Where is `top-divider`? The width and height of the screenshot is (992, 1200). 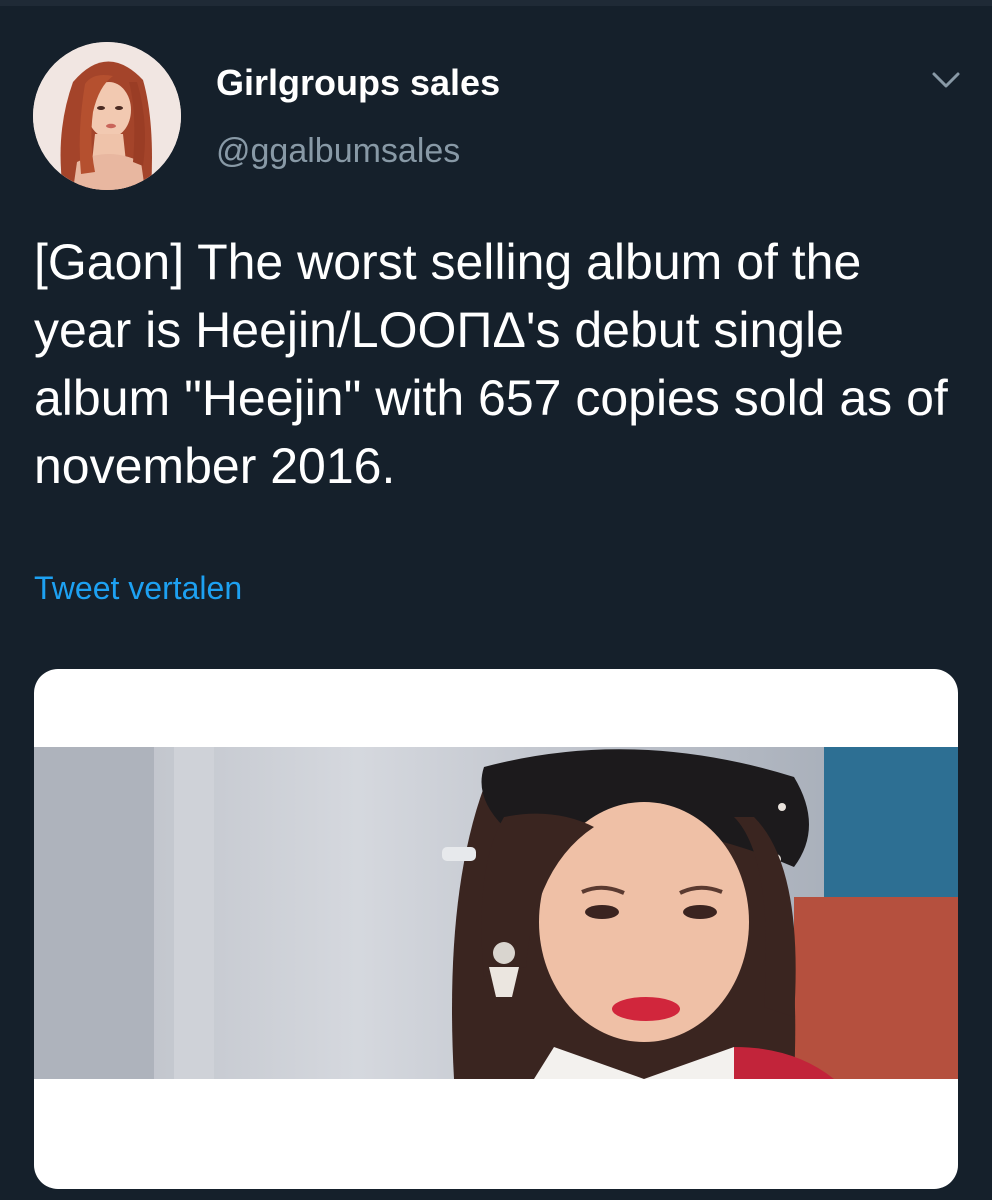 top-divider is located at coordinates (496, 3).